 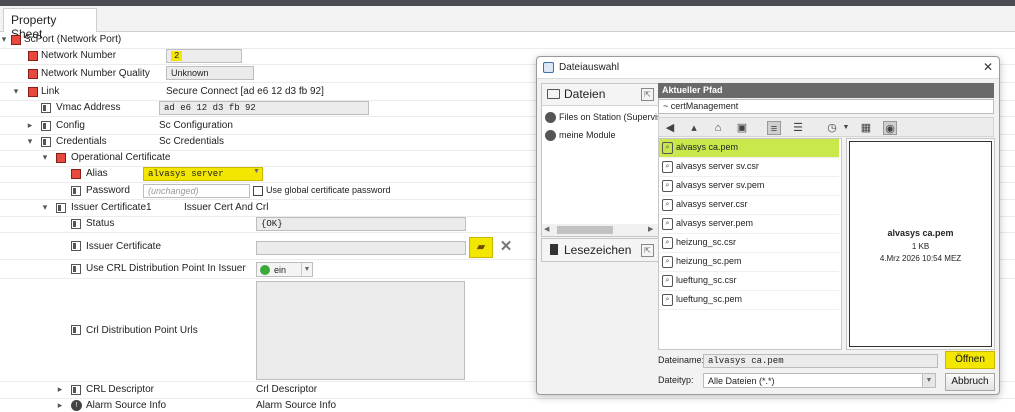 What do you see at coordinates (76, 405) in the screenshot?
I see `alarm-icon: !` at bounding box center [76, 405].